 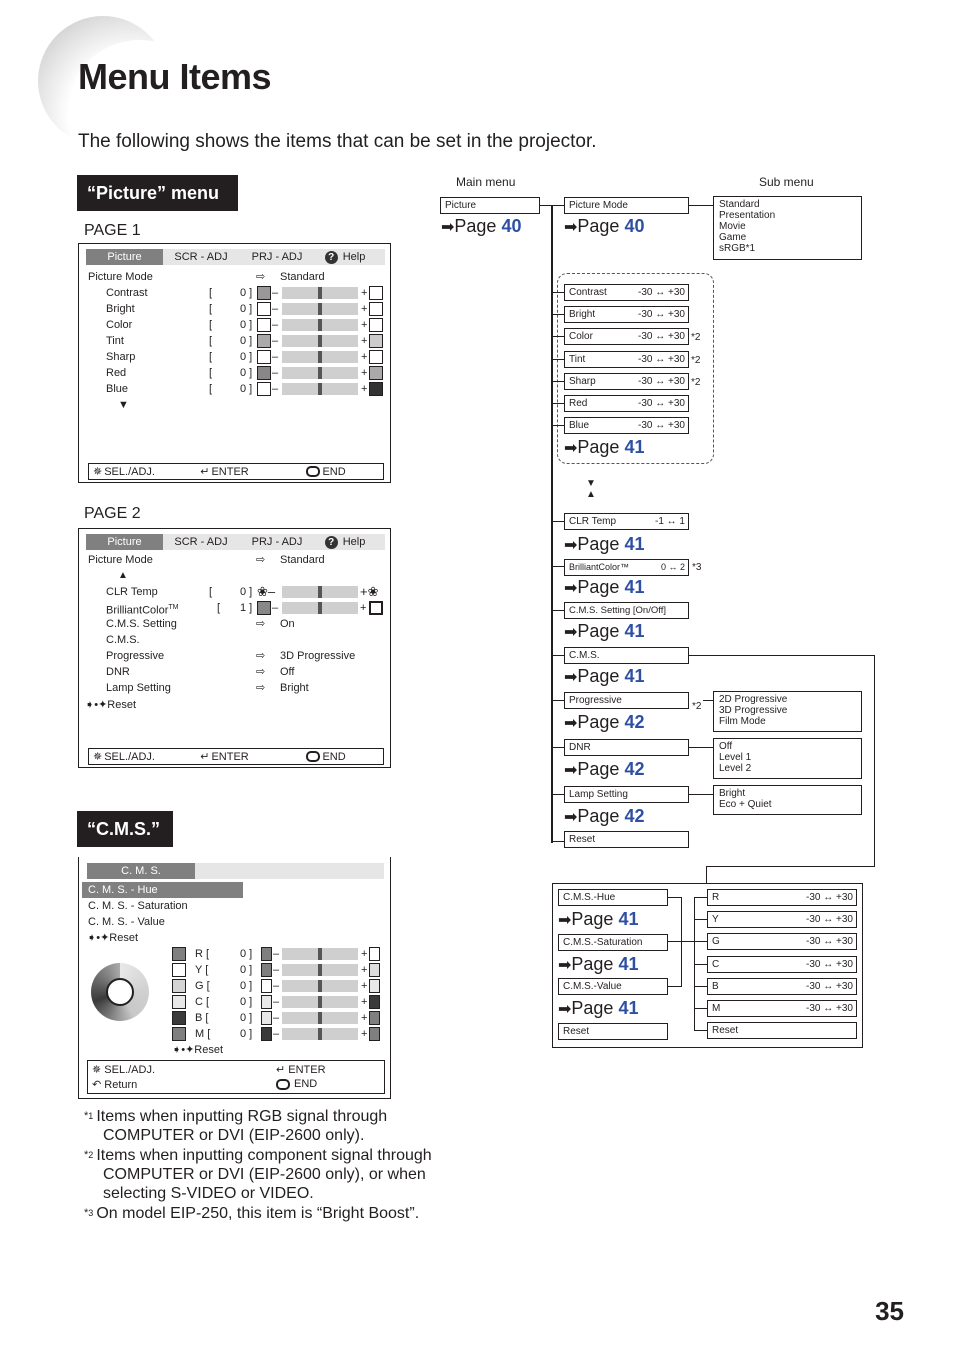 I want to click on cms-colors-reset: ➧•✦Reset, so click(x=197, y=1050).